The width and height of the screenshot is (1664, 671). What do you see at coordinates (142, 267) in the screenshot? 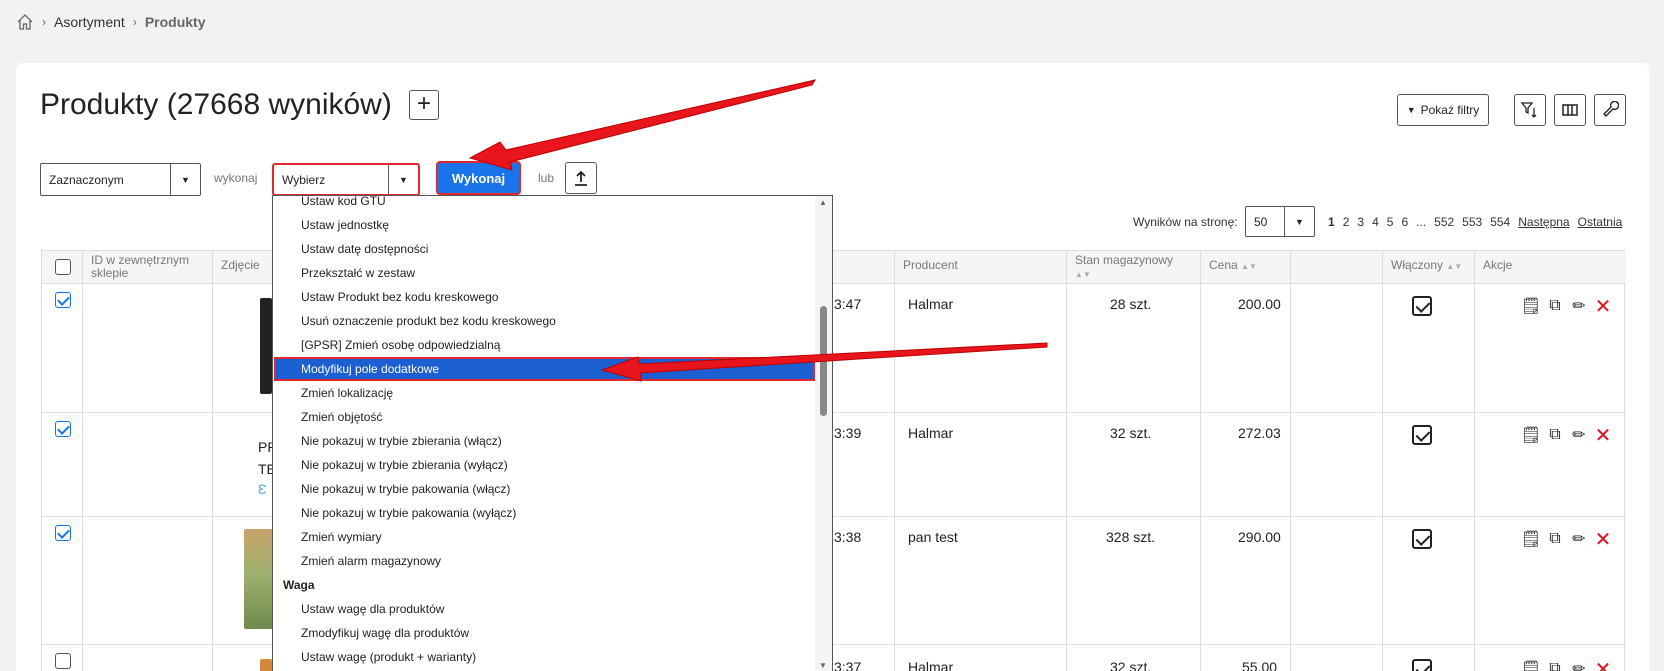
I see `header-external-id: ID w zewnętrznym sklepie` at bounding box center [142, 267].